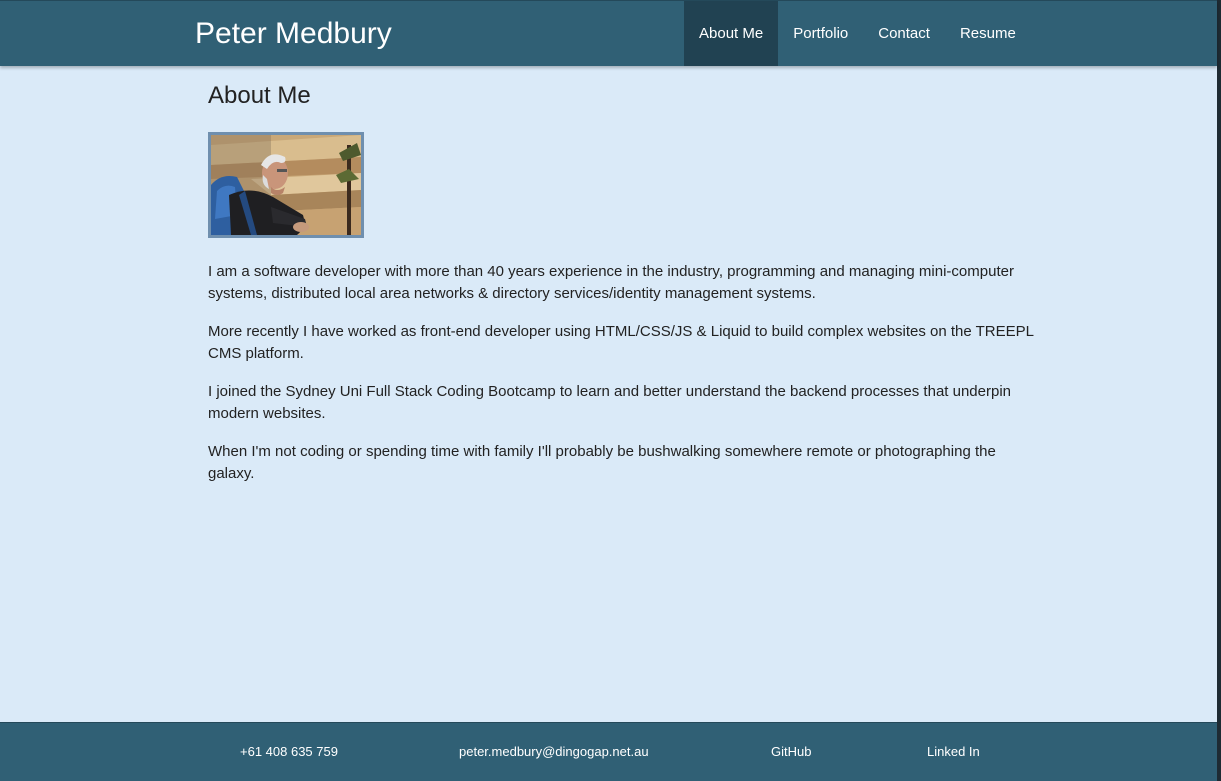  I want to click on nav-contact: Contact, so click(904, 33).